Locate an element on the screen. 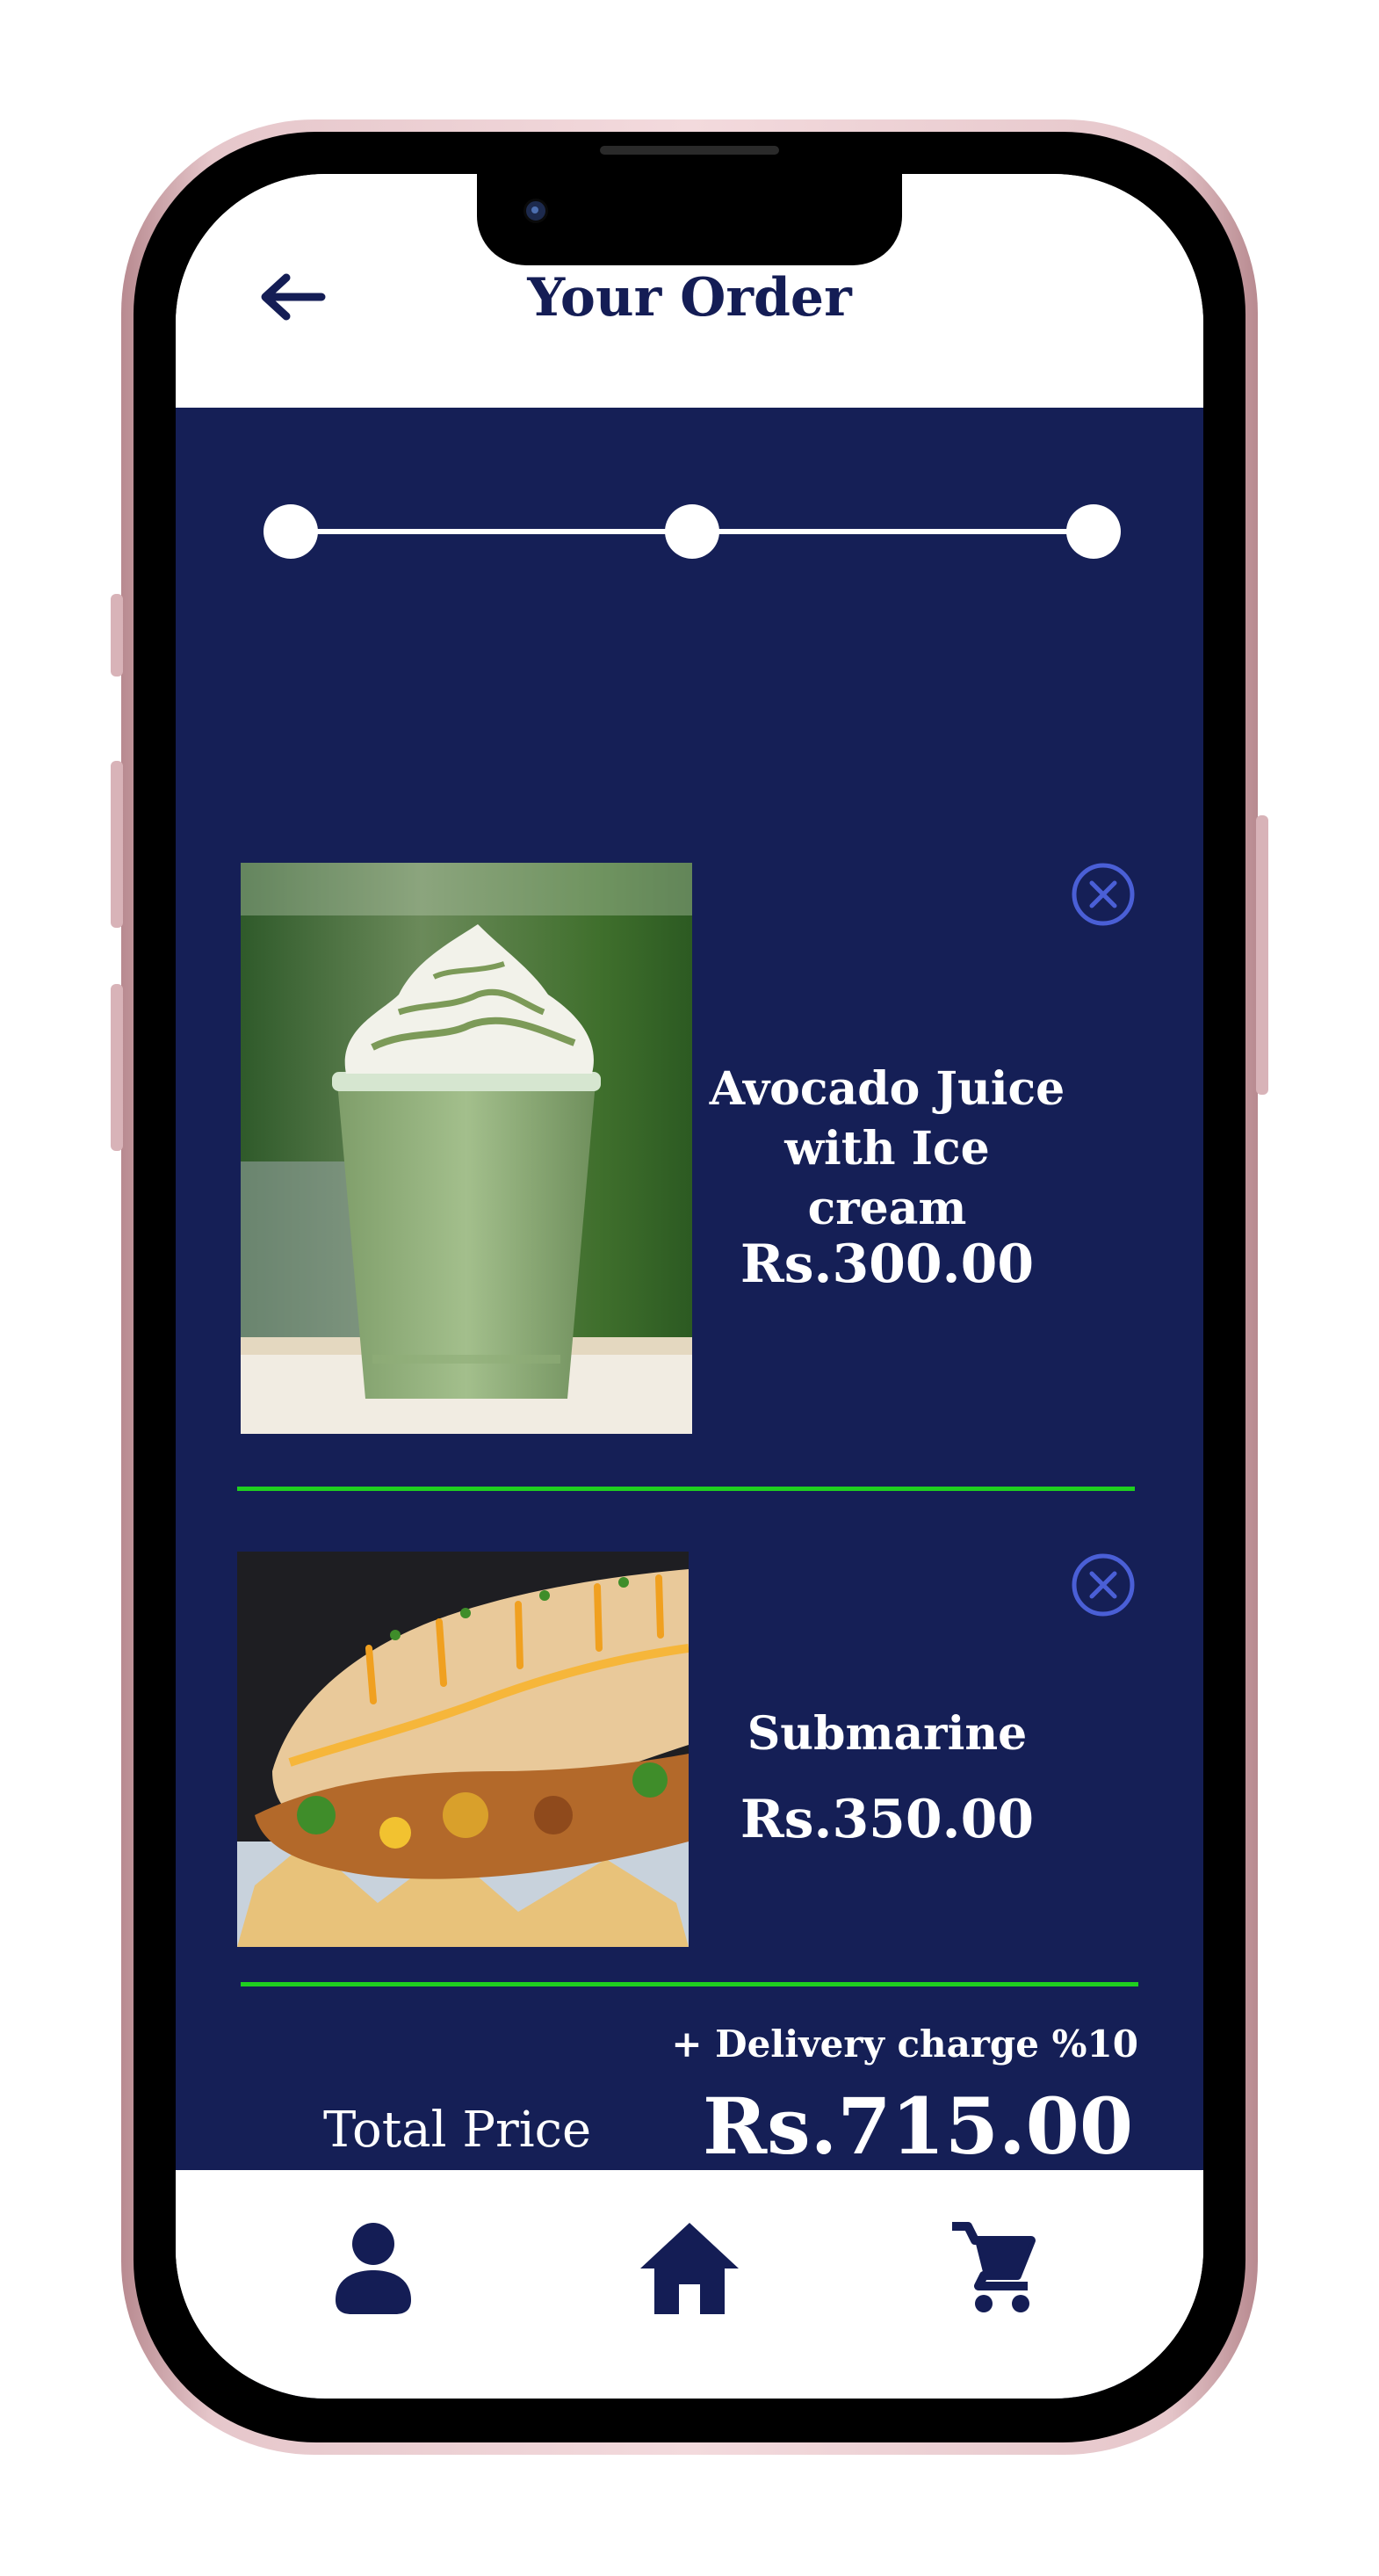 The image size is (1379, 2576). phone-volume-down is located at coordinates (117, 1067).